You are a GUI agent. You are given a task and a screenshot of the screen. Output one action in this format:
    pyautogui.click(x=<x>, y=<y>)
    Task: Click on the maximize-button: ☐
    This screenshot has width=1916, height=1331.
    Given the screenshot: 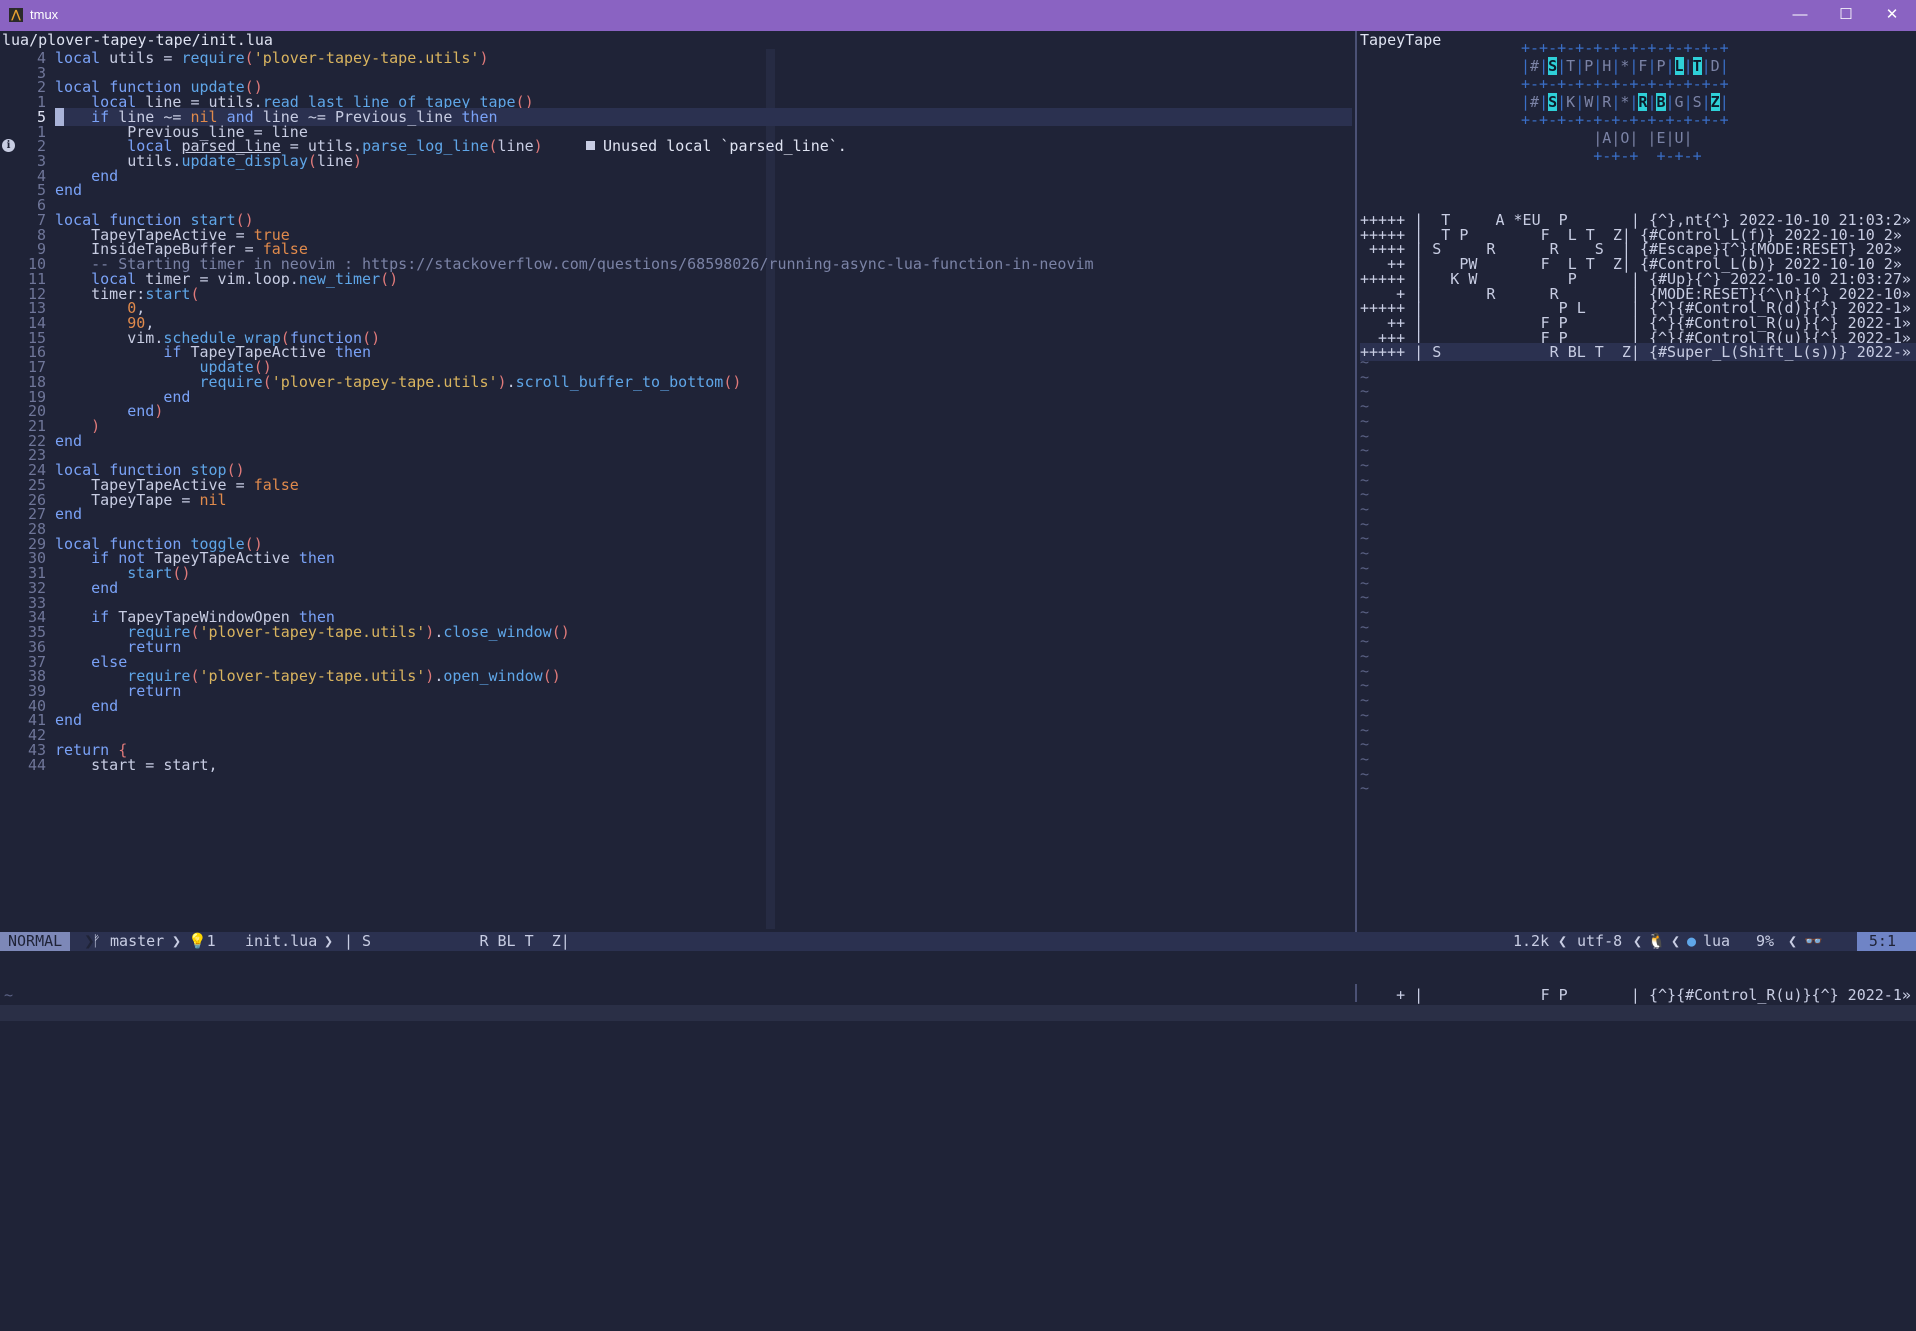 What is the action you would take?
    pyautogui.click(x=1846, y=15)
    